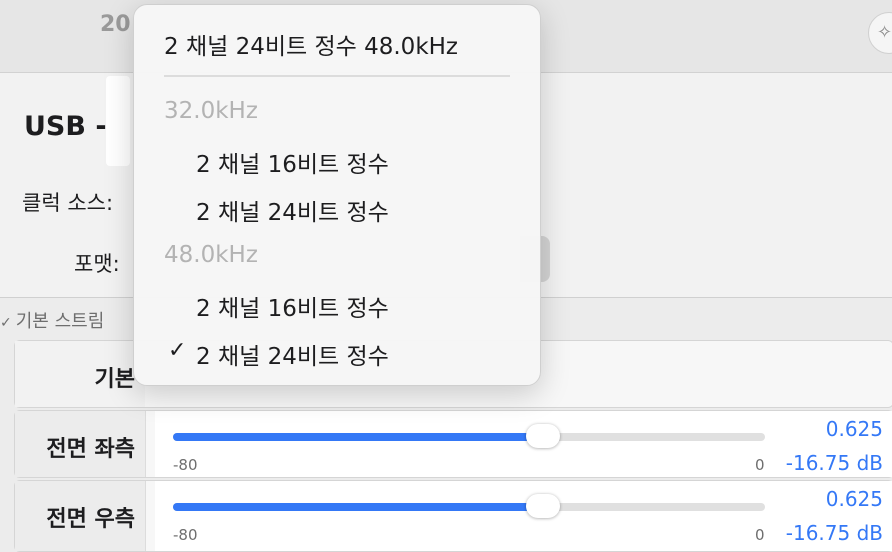  I want to click on clock-source-label: 클럭 소스:, so click(68, 203).